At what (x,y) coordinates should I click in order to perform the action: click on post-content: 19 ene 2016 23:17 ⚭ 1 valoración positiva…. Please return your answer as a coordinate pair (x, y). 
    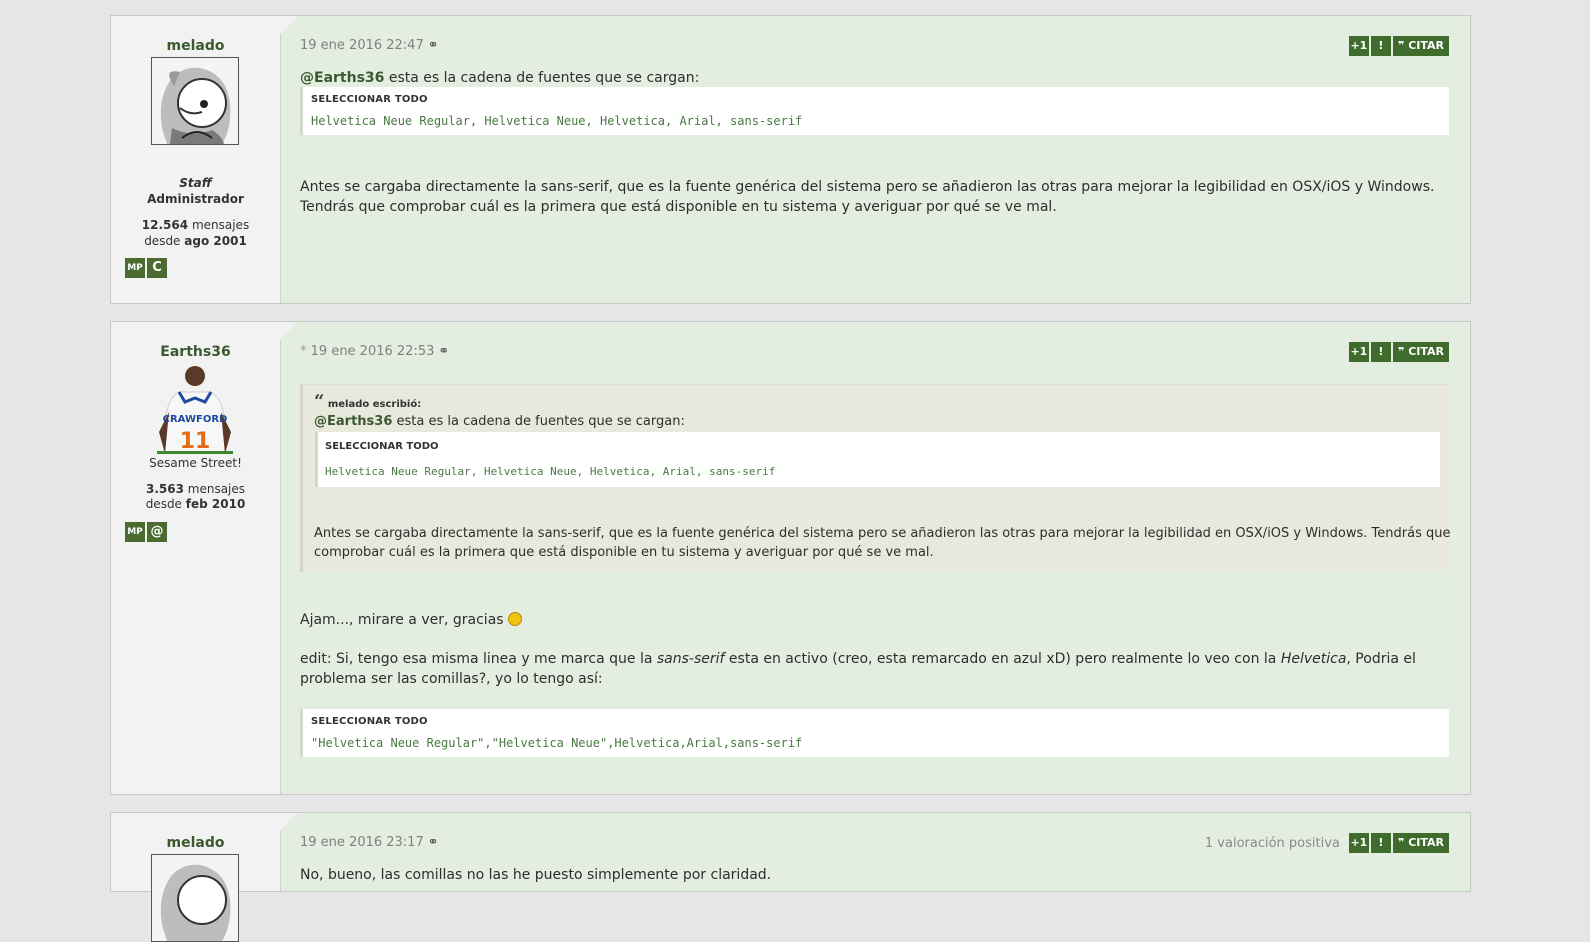
    Looking at the image, I should click on (874, 852).